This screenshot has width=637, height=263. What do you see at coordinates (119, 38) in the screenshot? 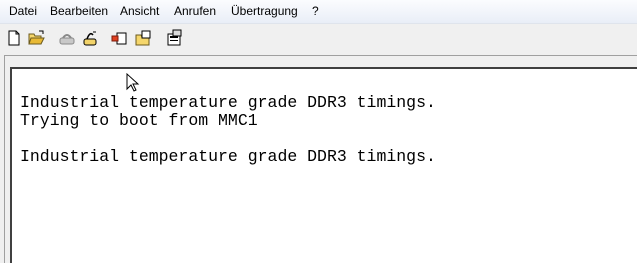
I see `send-icon` at bounding box center [119, 38].